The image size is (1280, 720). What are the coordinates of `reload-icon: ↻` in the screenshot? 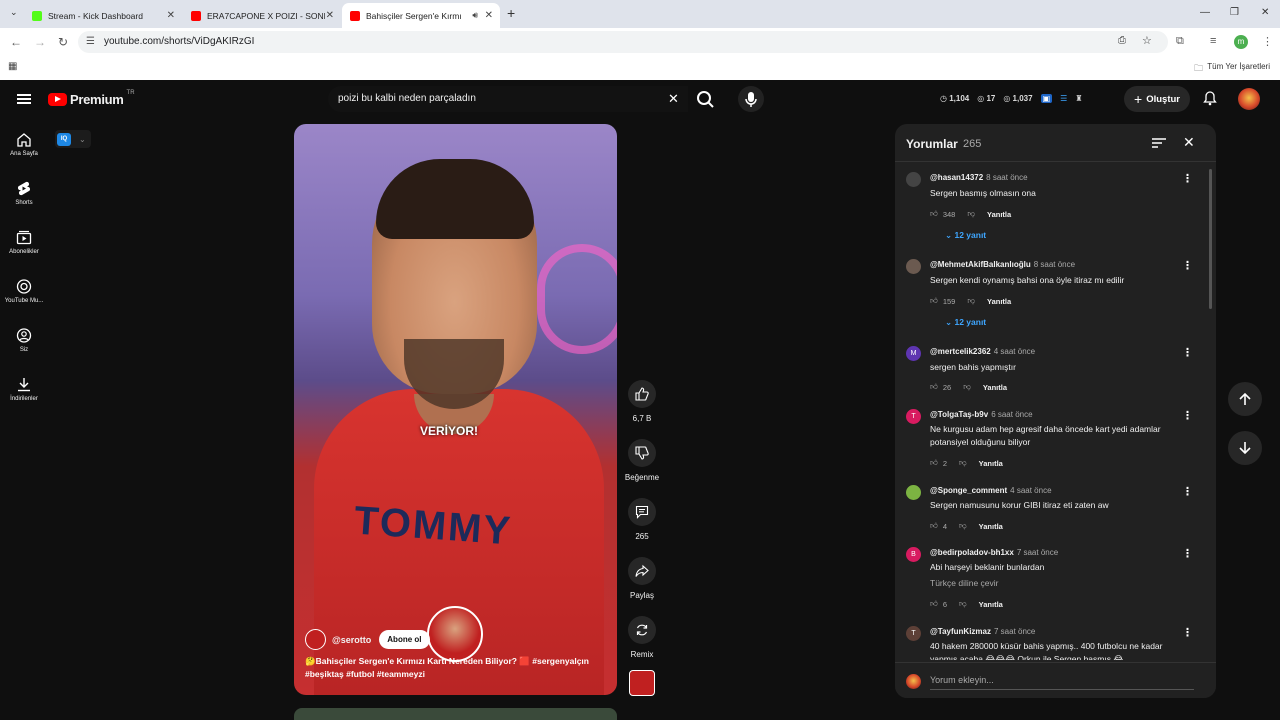 It's located at (63, 42).